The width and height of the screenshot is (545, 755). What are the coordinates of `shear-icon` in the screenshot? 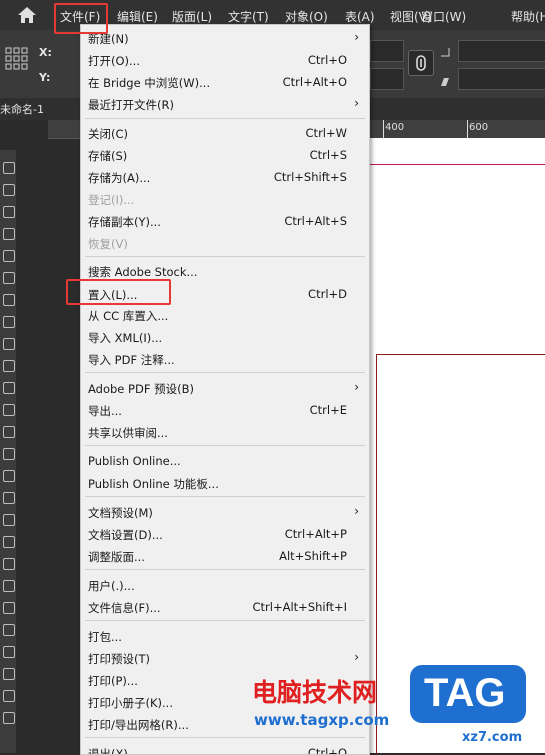 It's located at (445, 79).